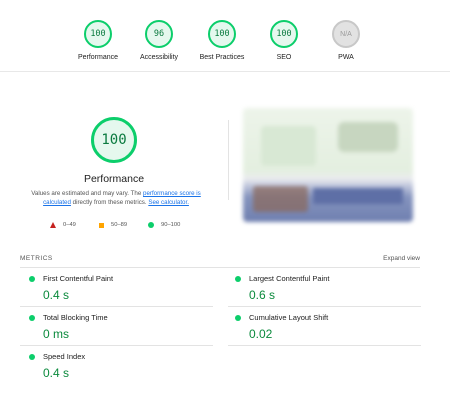  Describe the element at coordinates (98, 57) in the screenshot. I see `gauge-performance-label: Performance` at that location.